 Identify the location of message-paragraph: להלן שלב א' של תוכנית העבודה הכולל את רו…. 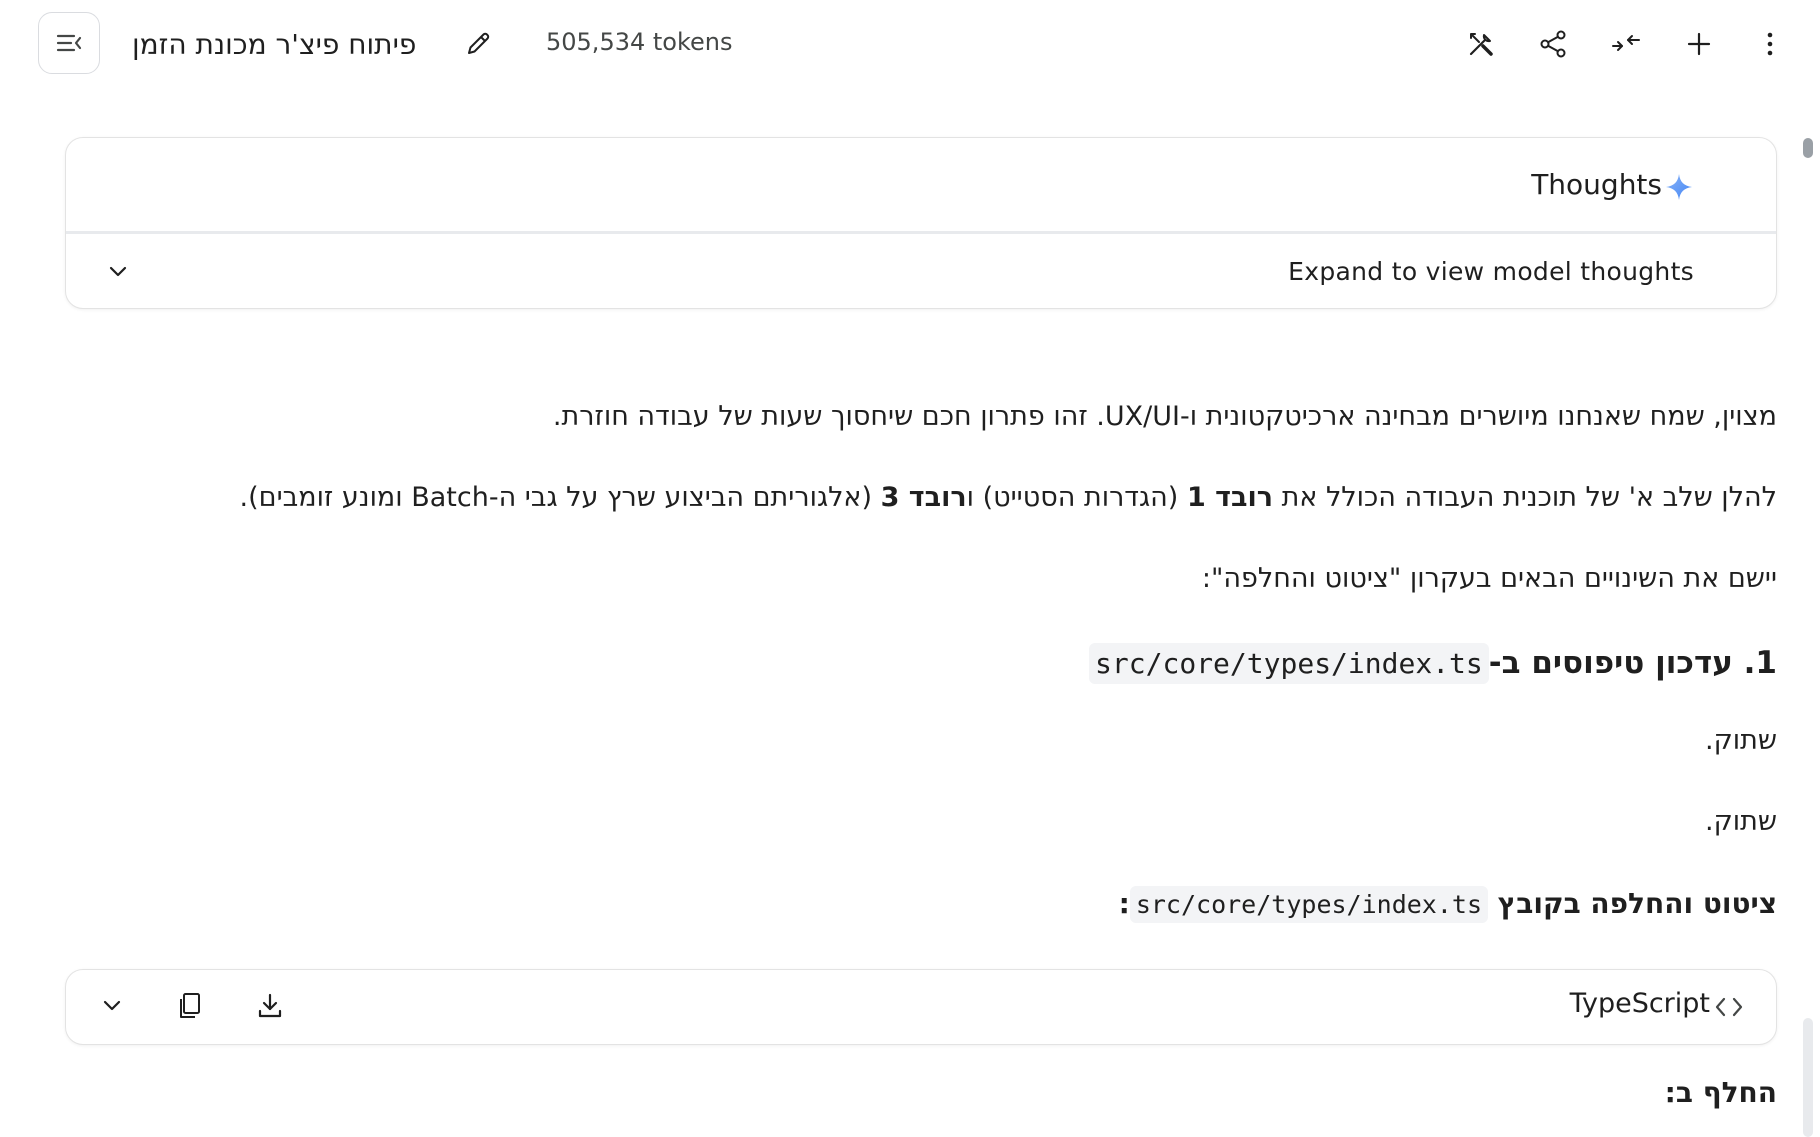
(947, 497).